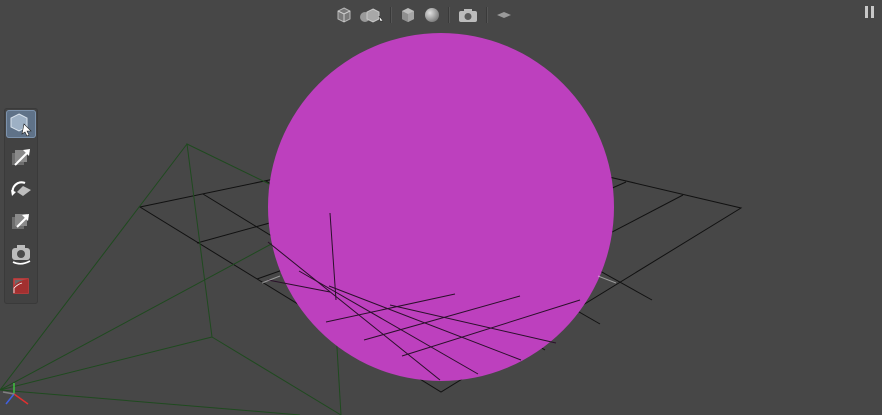  I want to click on scale-arrow-icon, so click(20, 221).